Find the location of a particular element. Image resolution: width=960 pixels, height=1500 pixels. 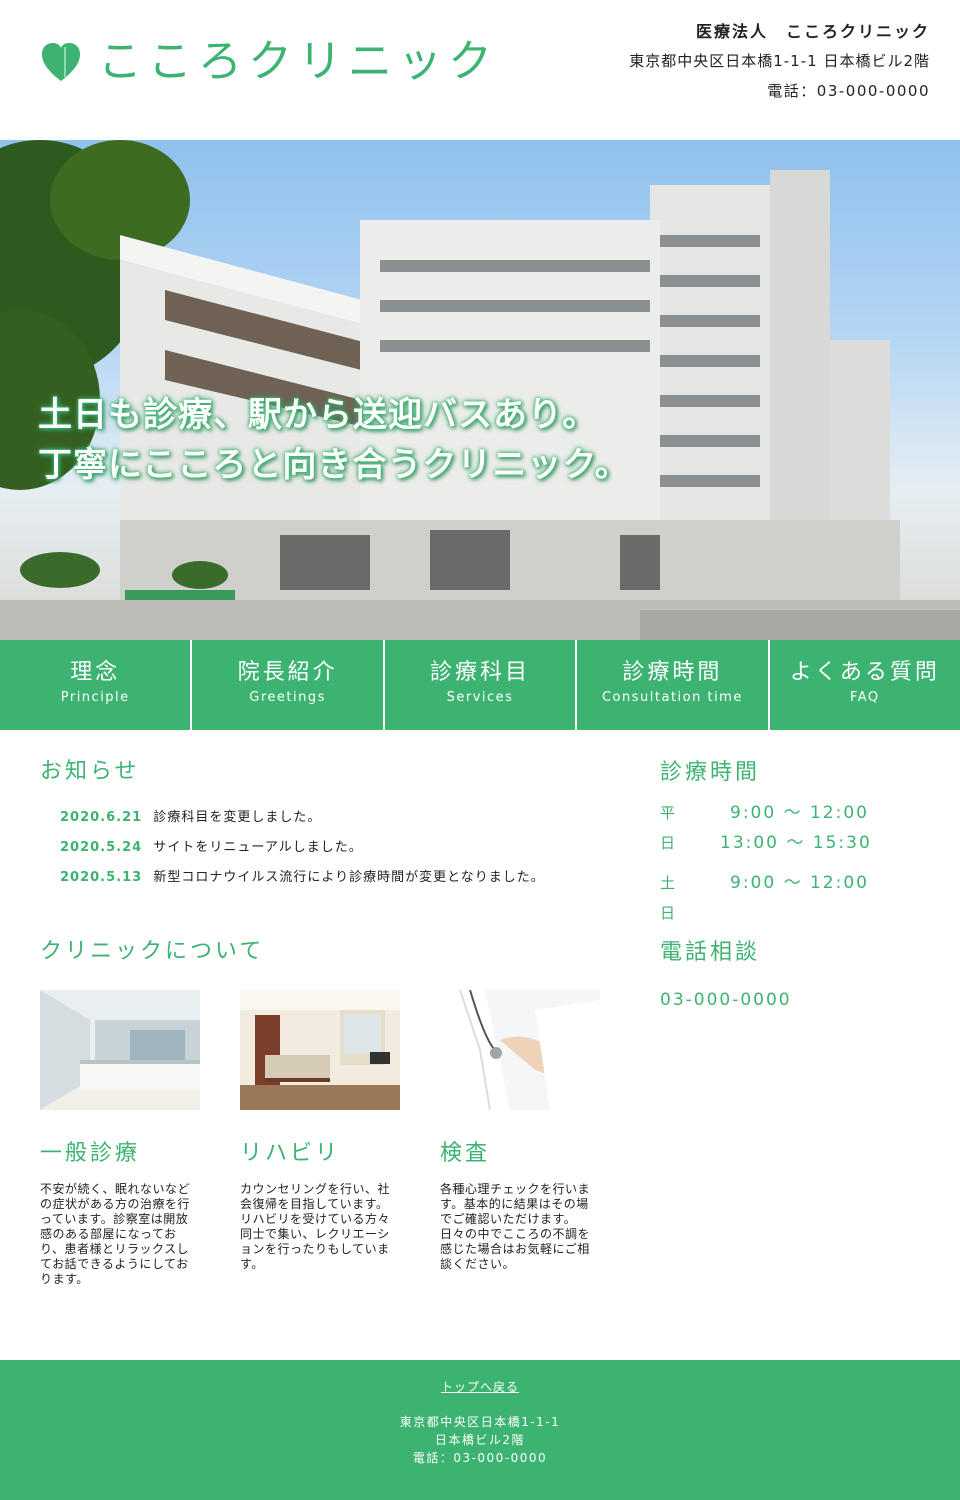

patient-room-image is located at coordinates (320, 1050).